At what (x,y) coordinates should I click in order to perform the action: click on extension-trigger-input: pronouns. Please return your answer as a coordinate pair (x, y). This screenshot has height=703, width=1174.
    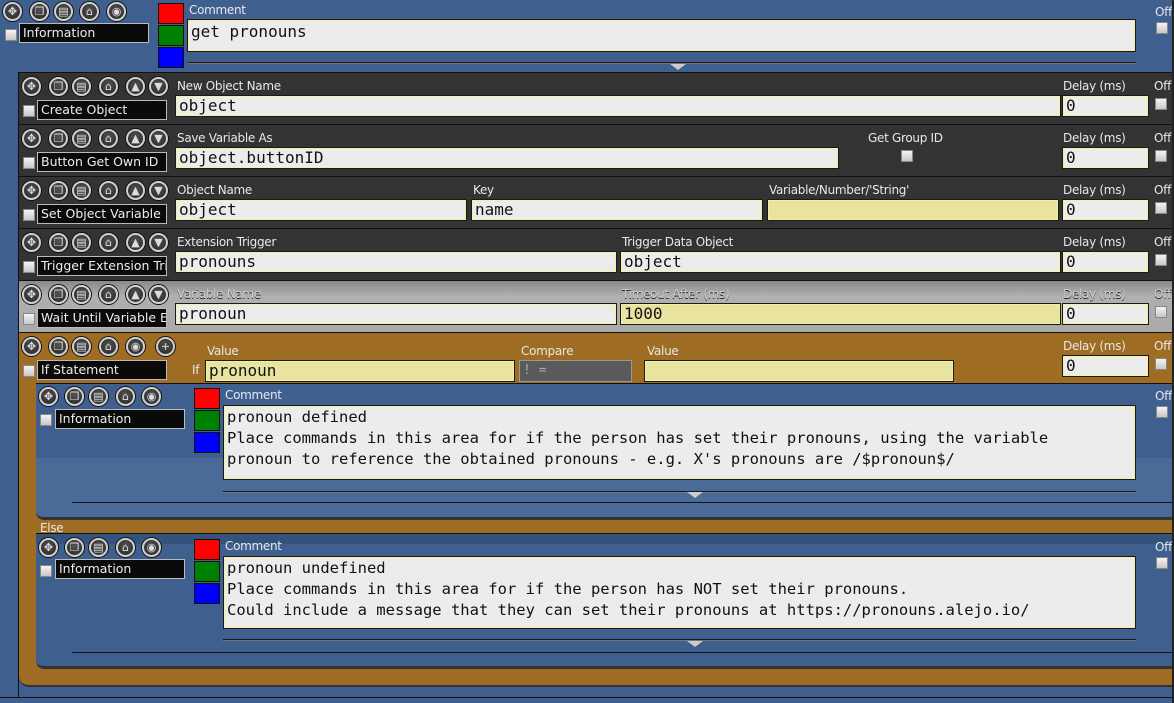
    Looking at the image, I should click on (396, 262).